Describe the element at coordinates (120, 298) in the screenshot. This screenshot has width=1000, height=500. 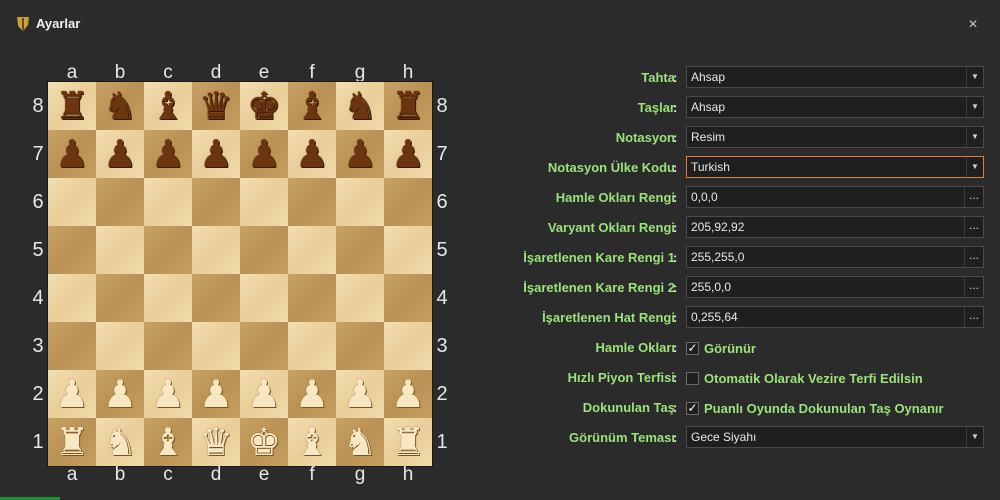
I see `square-b4` at that location.